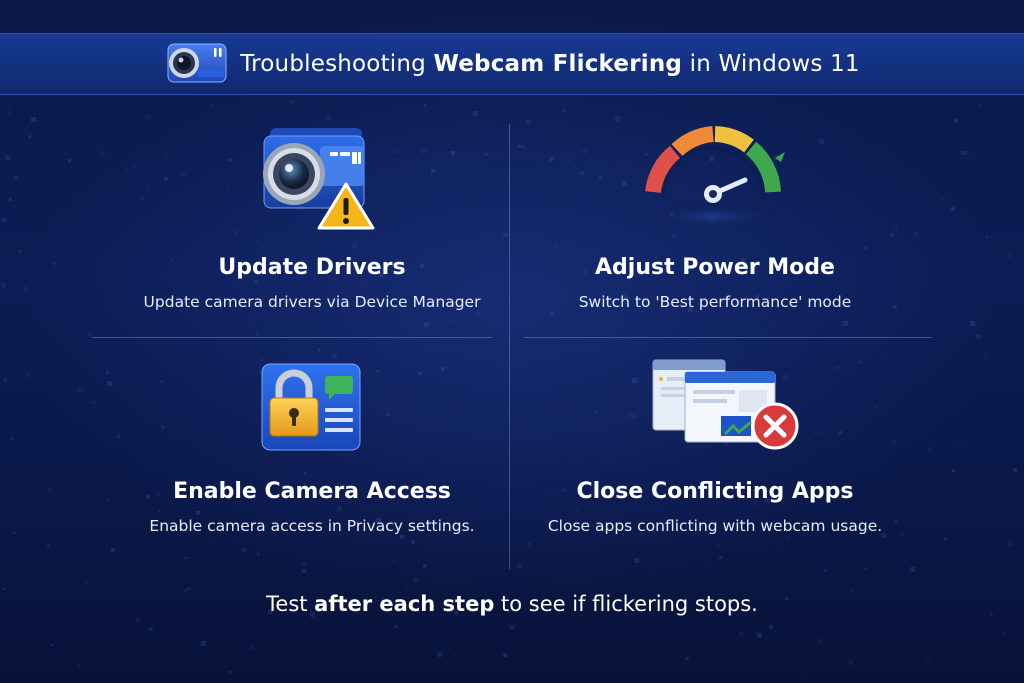 The height and width of the screenshot is (683, 1024). I want to click on grid-divider-left, so click(292, 337).